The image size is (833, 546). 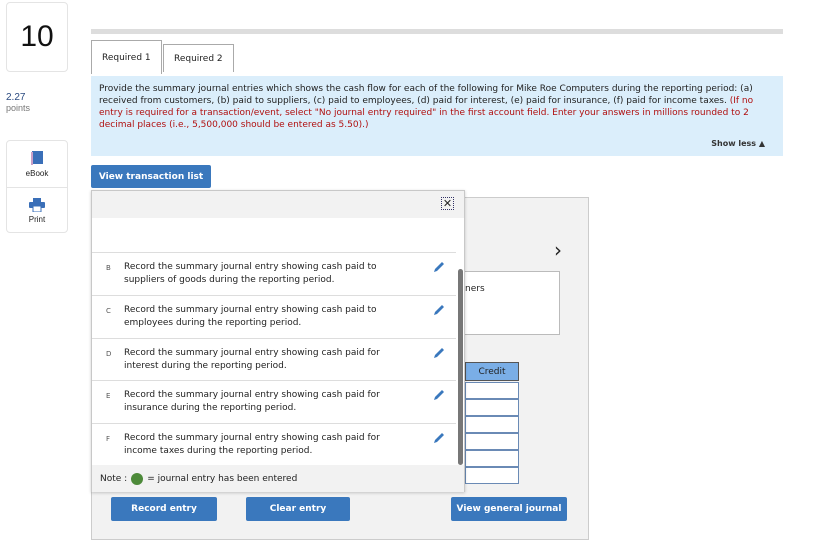 What do you see at coordinates (460, 367) in the screenshot?
I see `scrollbar` at bounding box center [460, 367].